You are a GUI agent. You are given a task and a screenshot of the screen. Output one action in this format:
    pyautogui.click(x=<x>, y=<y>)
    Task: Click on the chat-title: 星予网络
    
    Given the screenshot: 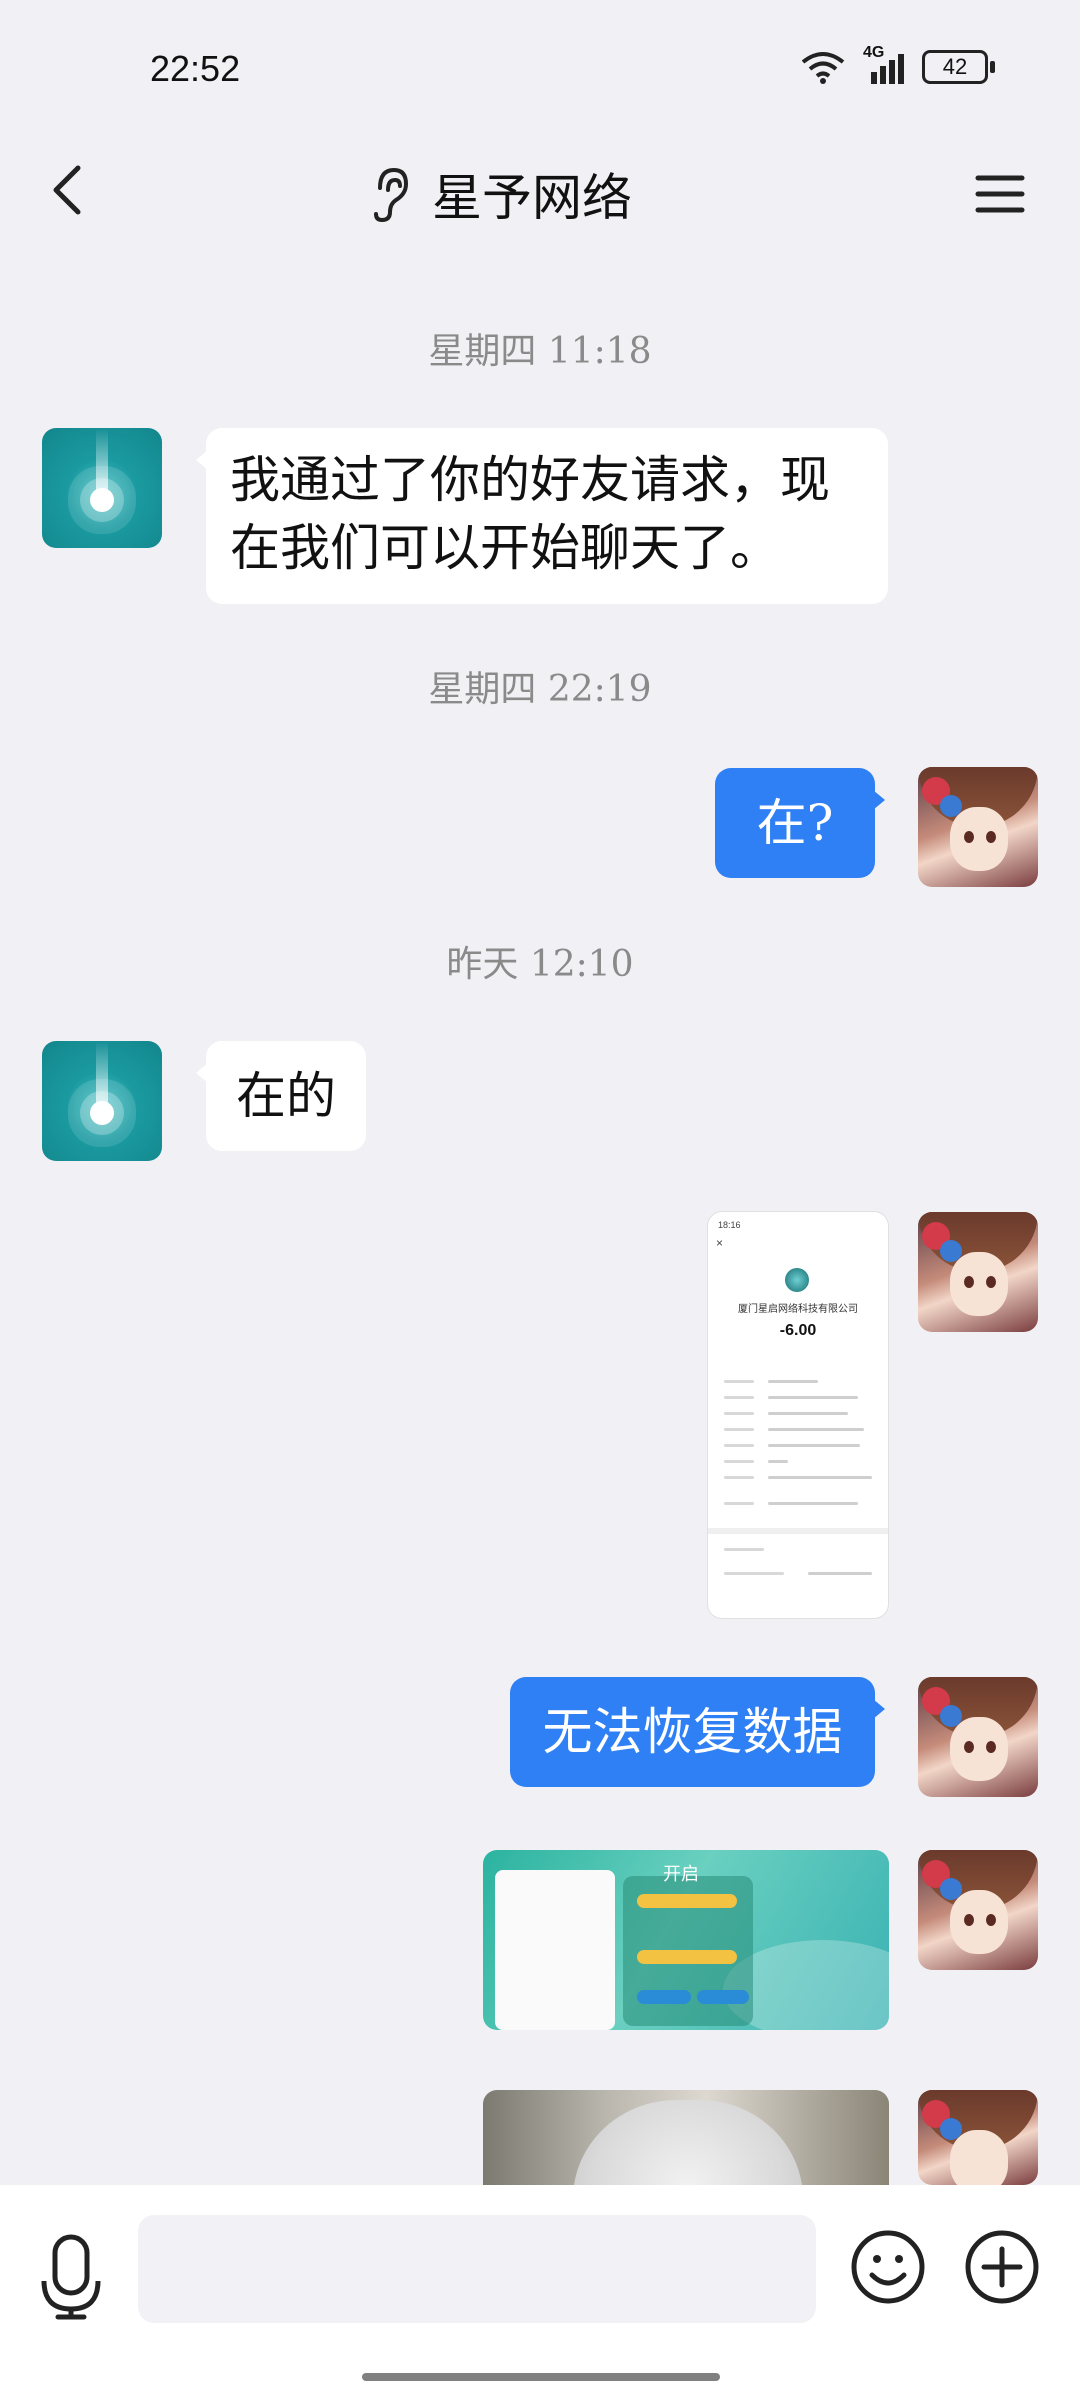 What is the action you would take?
    pyautogui.click(x=532, y=198)
    